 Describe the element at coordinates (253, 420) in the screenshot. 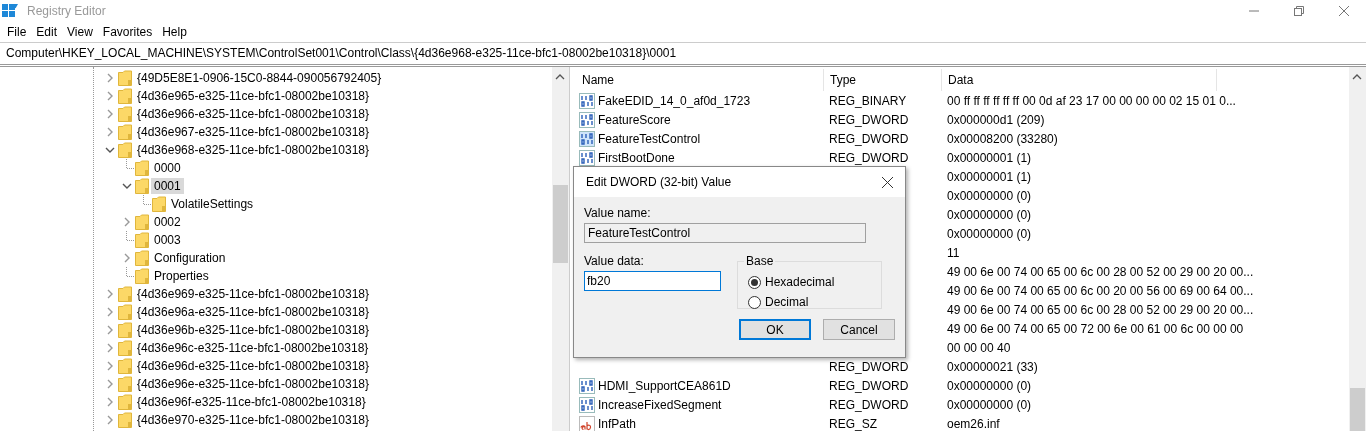

I see `tree-item: {4d36e970-e325-11ce-bfc1-08002be10318}` at that location.